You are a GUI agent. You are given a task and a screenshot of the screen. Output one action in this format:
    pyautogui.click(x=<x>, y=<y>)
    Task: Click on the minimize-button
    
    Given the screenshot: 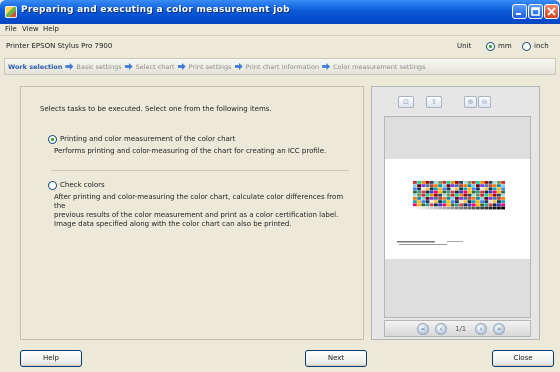 What is the action you would take?
    pyautogui.click(x=519, y=11)
    